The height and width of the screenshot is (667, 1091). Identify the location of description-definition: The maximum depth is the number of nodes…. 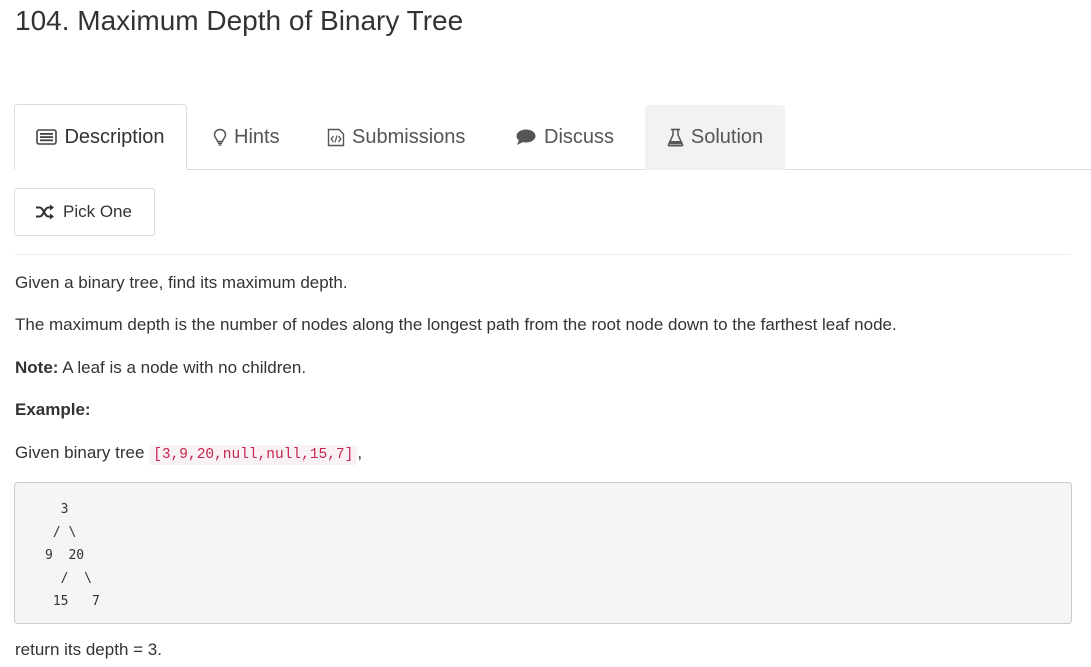
(456, 324).